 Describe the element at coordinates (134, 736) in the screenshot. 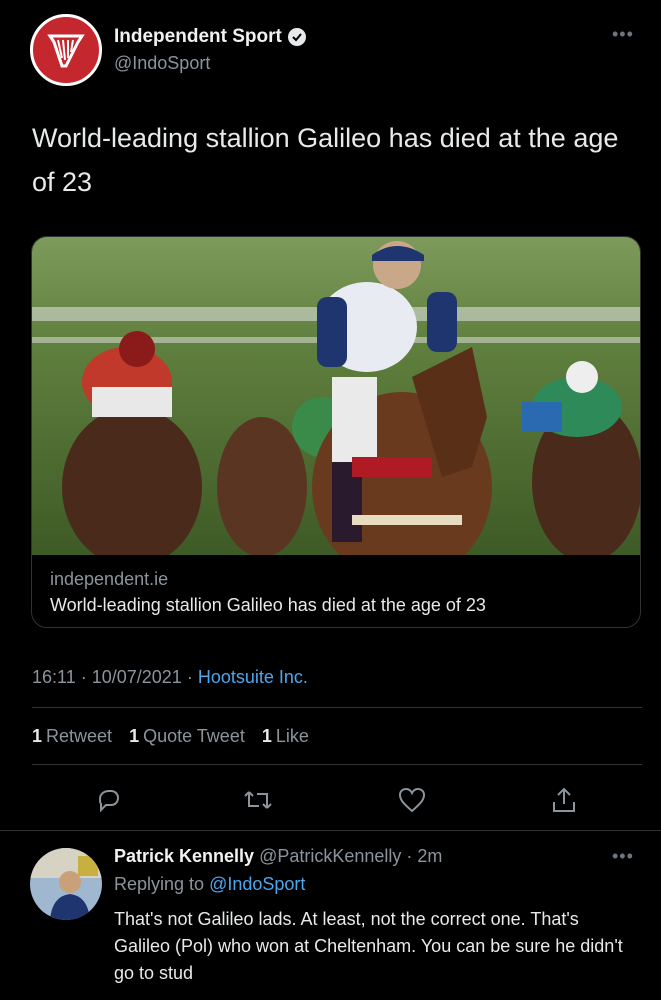

I see `quotes-count: 1` at that location.